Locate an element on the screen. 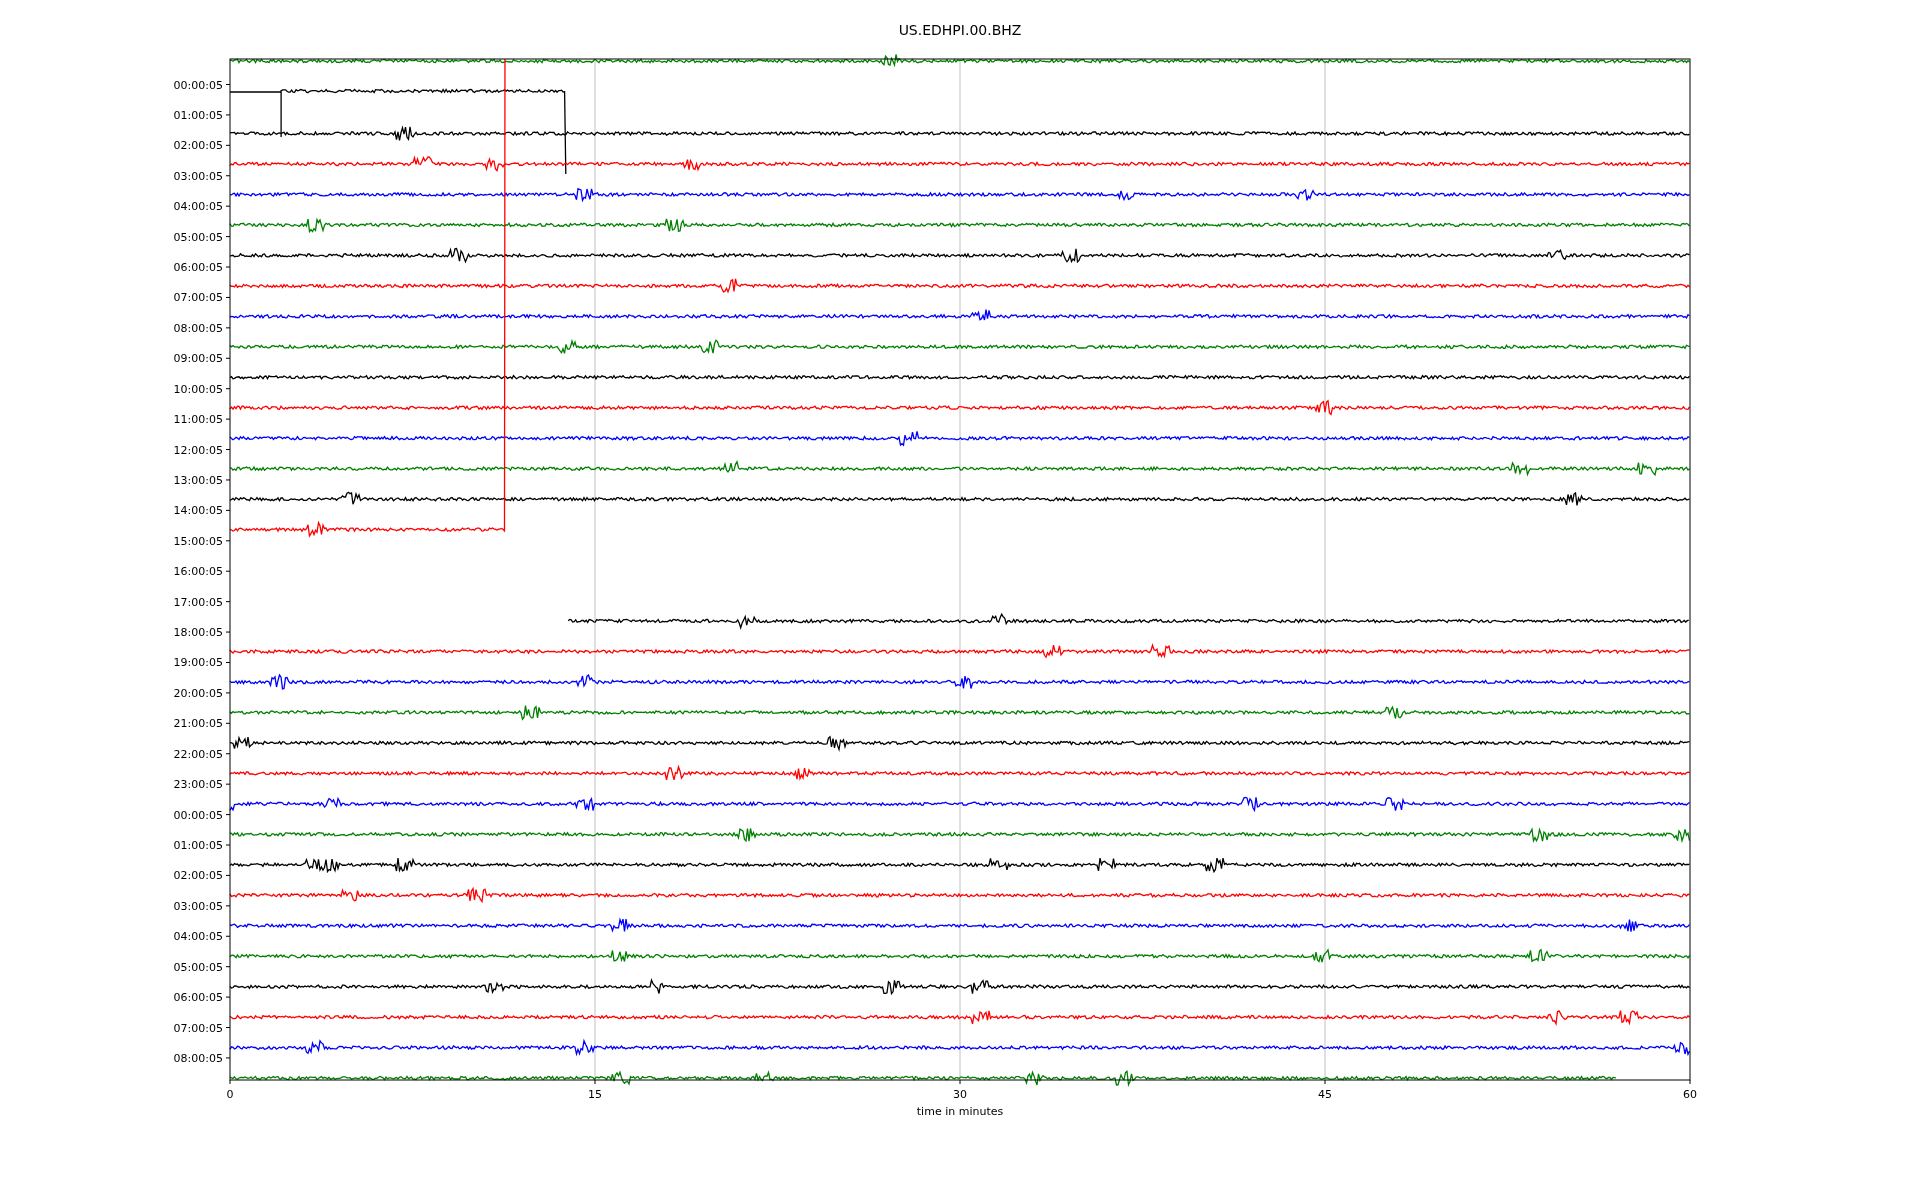 The image size is (1920, 1200). time-label: 18:00:05 is located at coordinates (198, 633).